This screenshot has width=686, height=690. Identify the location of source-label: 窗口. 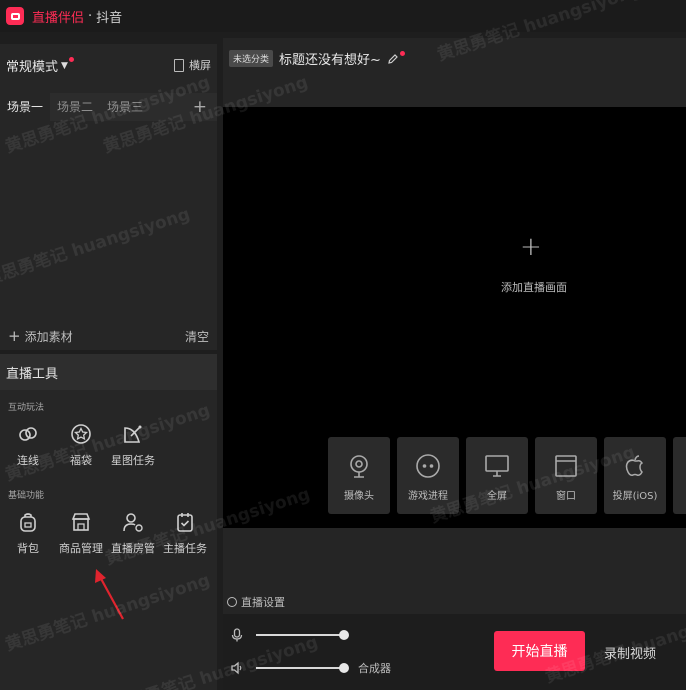
(566, 496).